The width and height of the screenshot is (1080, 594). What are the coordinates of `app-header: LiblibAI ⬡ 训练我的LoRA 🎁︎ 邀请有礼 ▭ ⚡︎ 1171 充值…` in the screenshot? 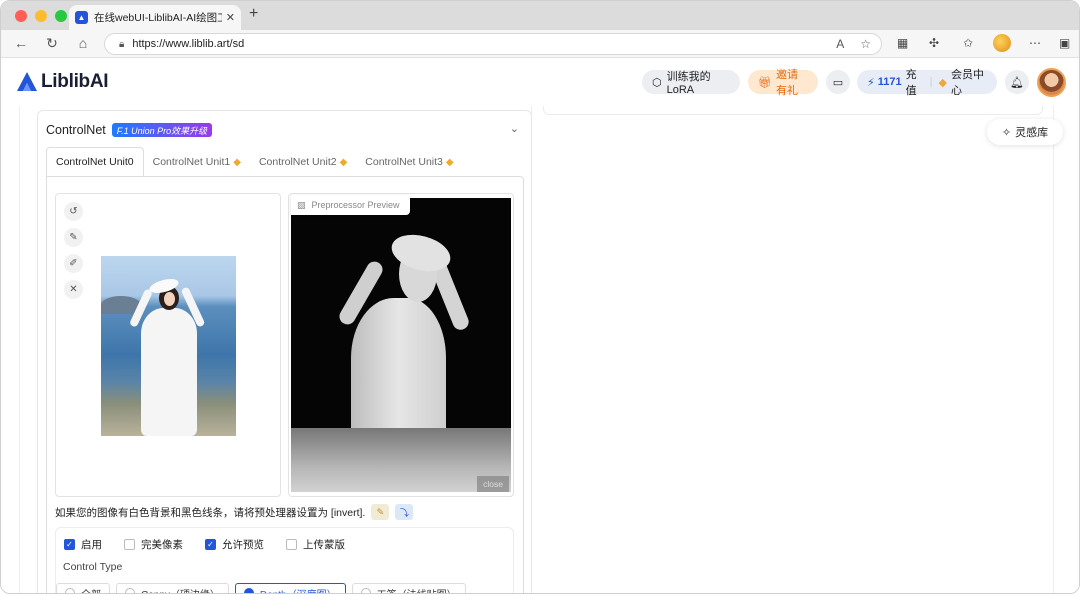 It's located at (540, 82).